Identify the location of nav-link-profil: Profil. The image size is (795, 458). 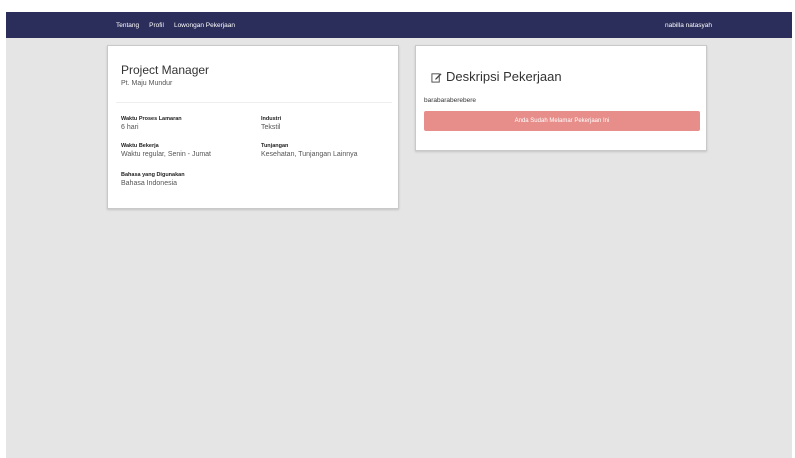
(156, 25).